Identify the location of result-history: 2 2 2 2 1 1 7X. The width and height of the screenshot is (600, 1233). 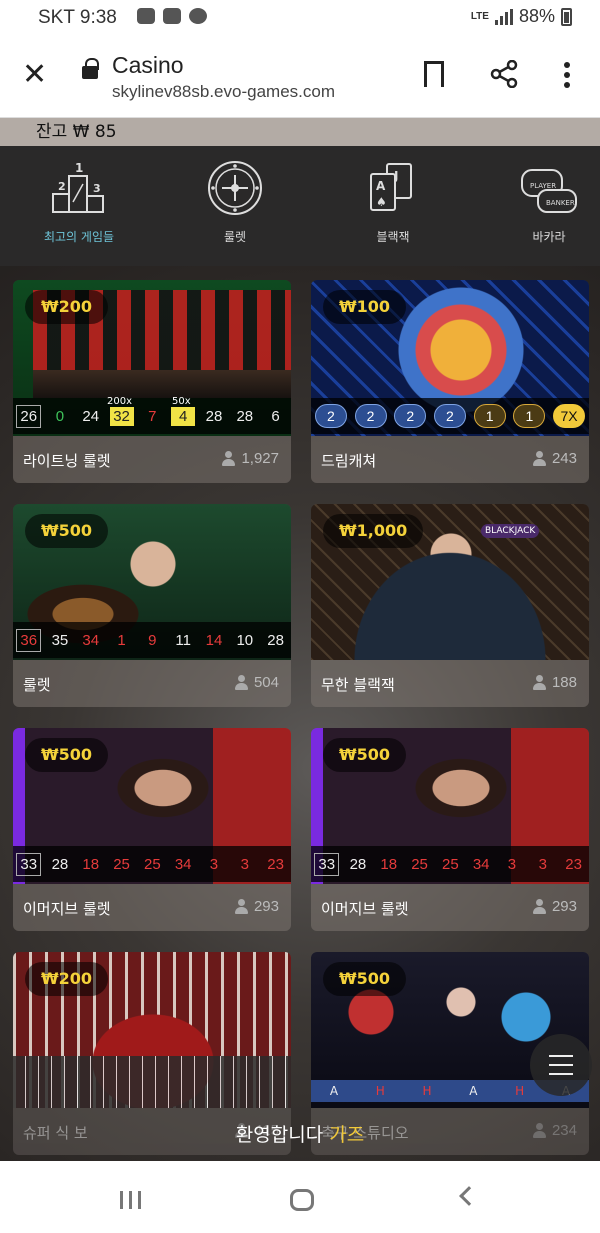
(450, 416).